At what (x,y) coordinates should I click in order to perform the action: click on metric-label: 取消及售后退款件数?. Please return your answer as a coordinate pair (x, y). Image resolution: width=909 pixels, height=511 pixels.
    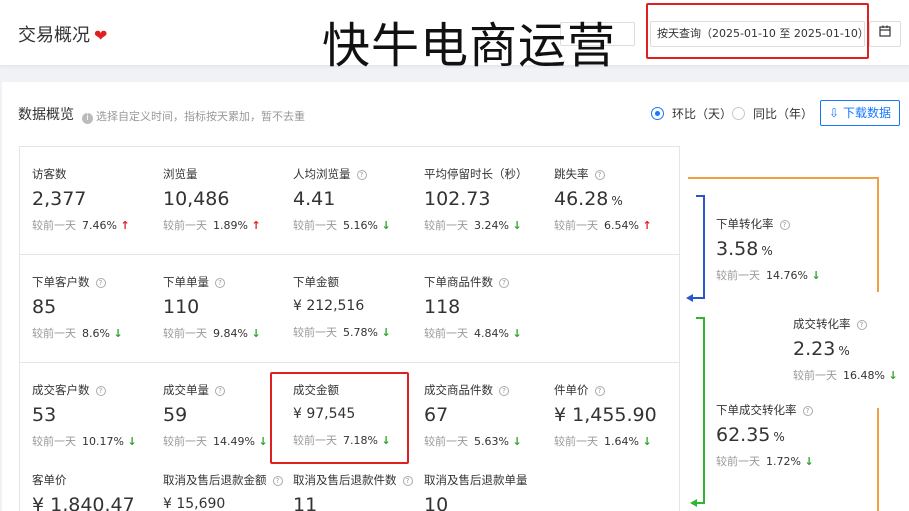
    Looking at the image, I should click on (358, 480).